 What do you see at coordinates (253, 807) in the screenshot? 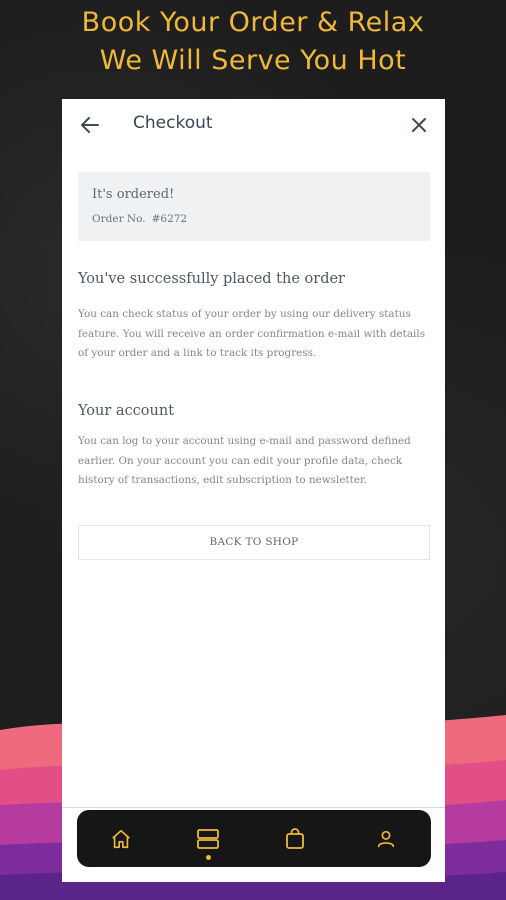
I see `divider` at bounding box center [253, 807].